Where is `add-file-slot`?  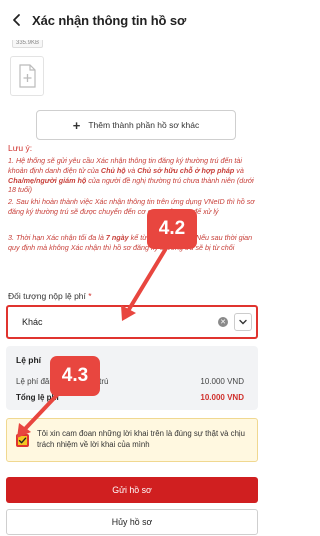 add-file-slot is located at coordinates (27, 76).